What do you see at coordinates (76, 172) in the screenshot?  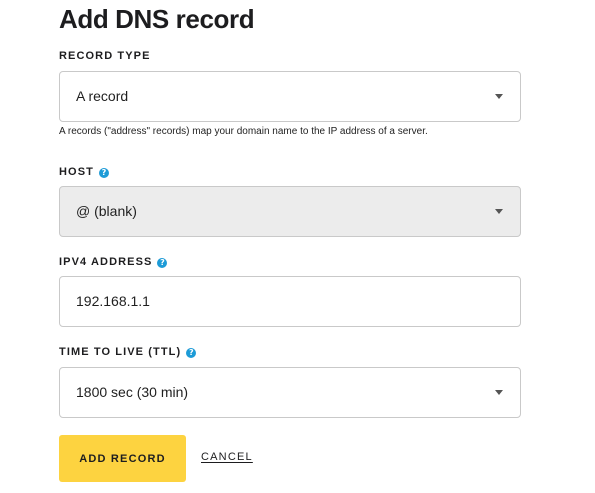 I see `host-label-text: HOST` at bounding box center [76, 172].